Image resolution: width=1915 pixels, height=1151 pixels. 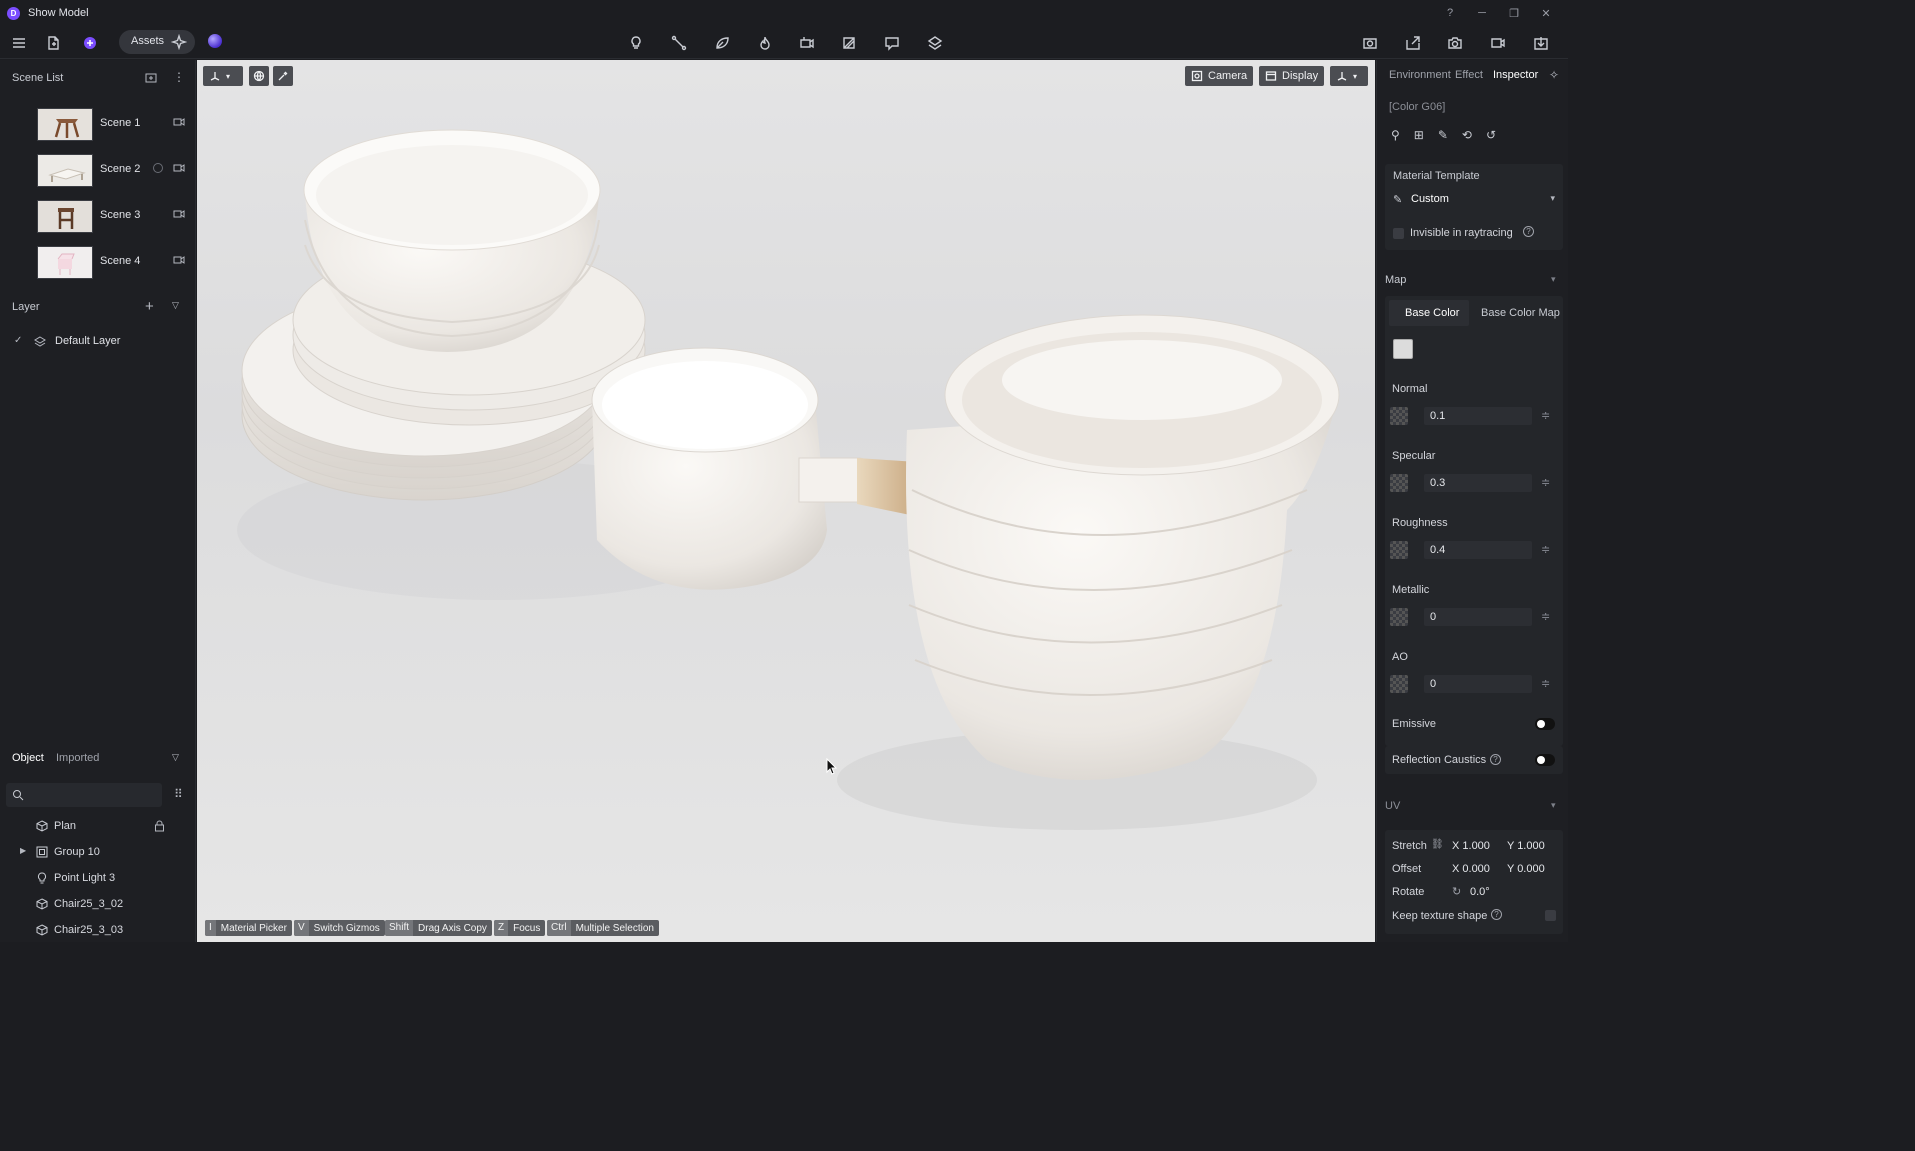 I want to click on material-paint-icon: ✎, so click(x=1443, y=136).